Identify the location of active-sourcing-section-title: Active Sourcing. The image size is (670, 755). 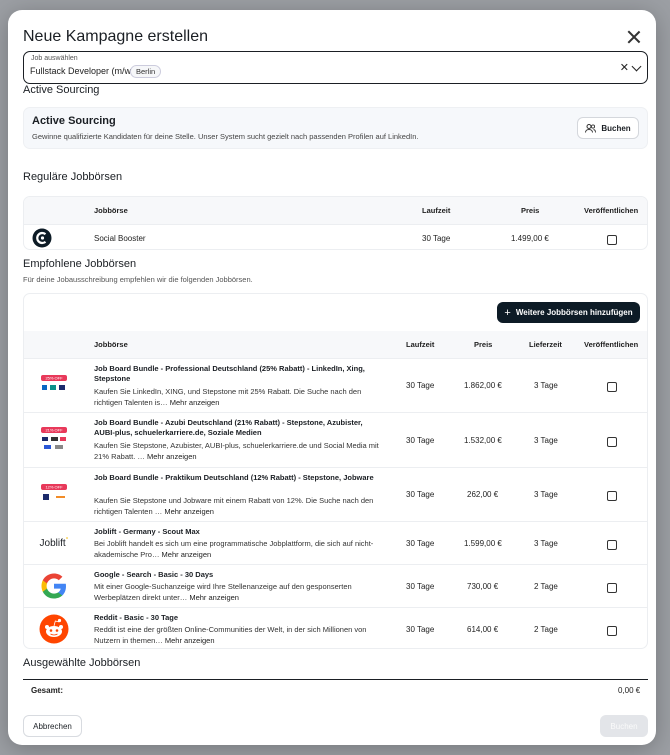
(61, 90).